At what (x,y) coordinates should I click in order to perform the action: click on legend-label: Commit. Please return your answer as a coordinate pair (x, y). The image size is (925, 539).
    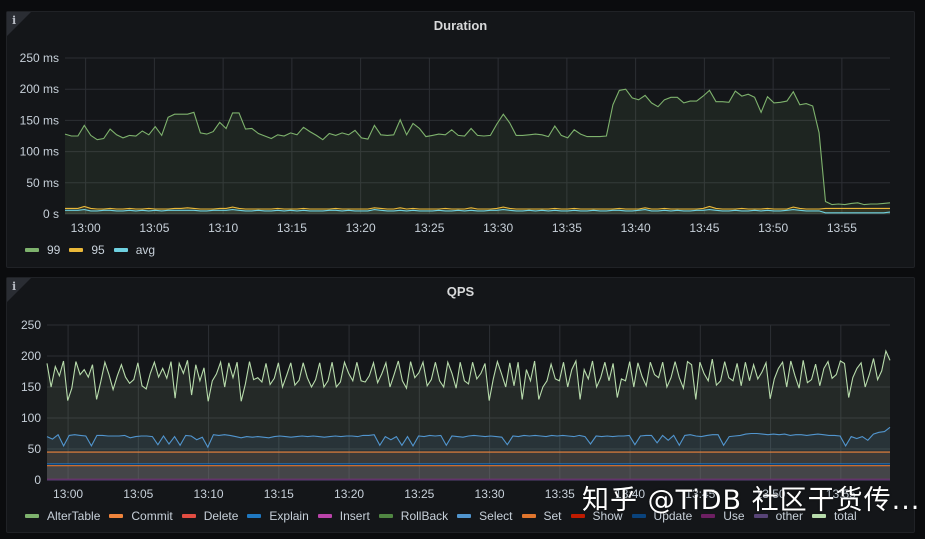
    Looking at the image, I should click on (152, 516).